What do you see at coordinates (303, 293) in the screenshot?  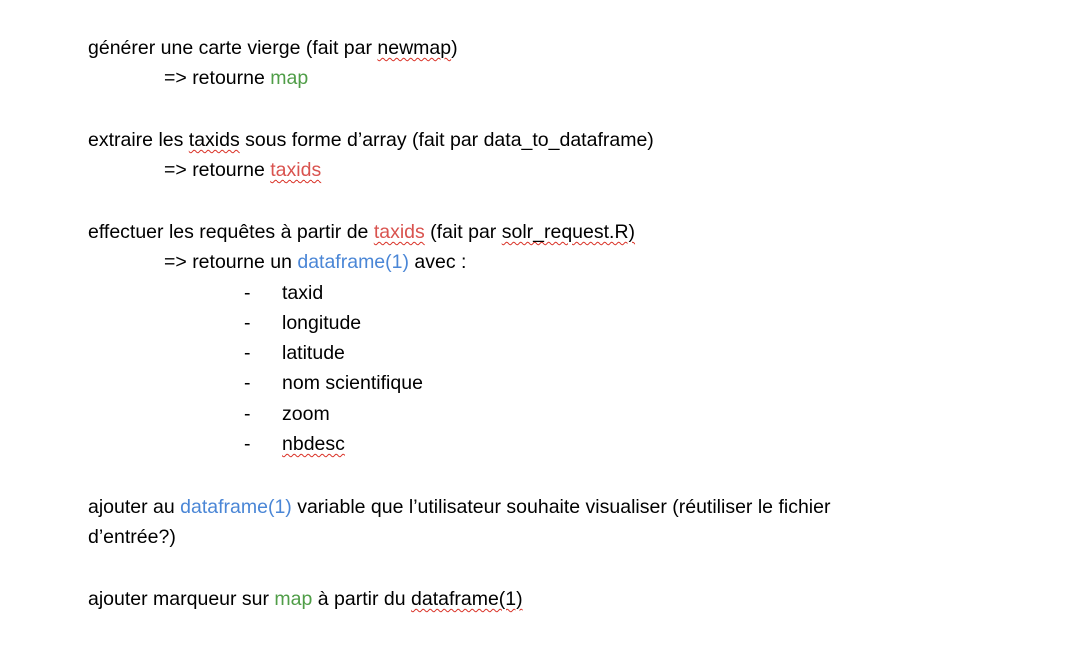 I see `bullet-item-taxid: taxid` at bounding box center [303, 293].